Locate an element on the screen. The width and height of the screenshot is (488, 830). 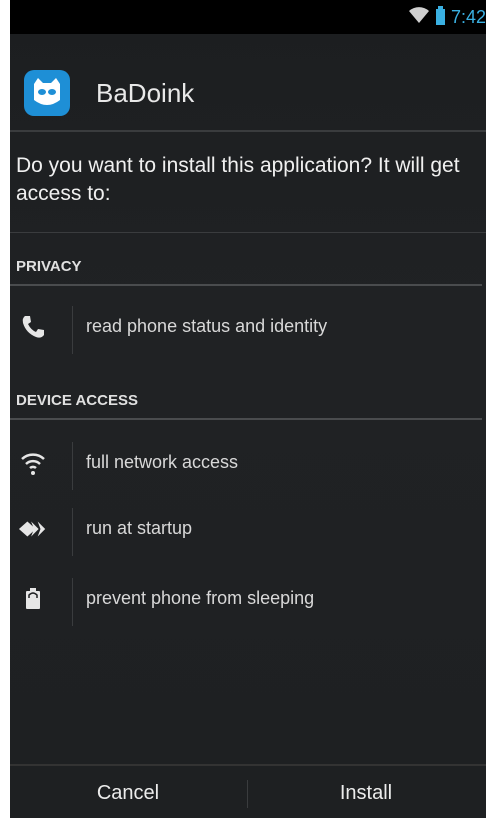
status-icons: 7:42 is located at coordinates (447, 17).